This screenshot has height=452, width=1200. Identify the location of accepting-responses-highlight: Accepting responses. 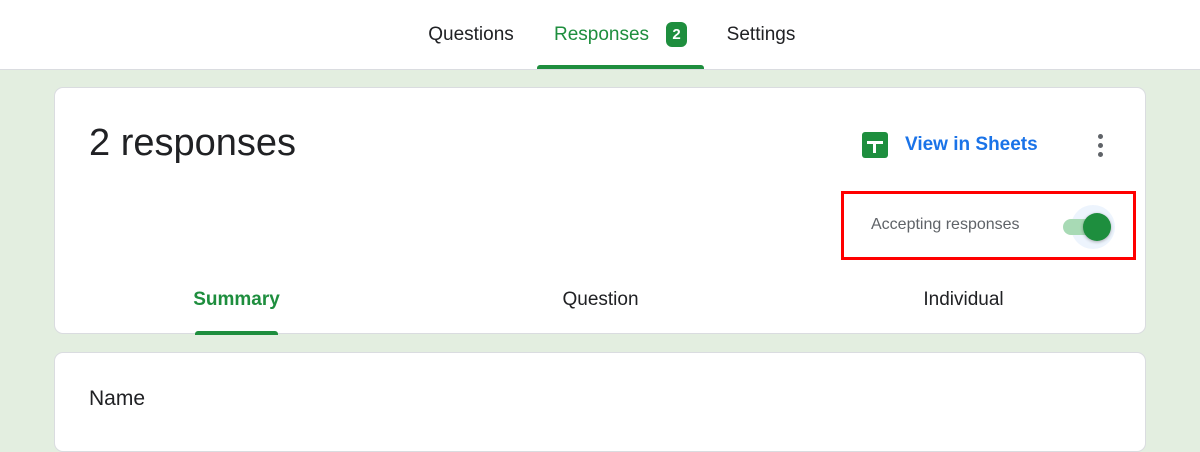
(988, 225).